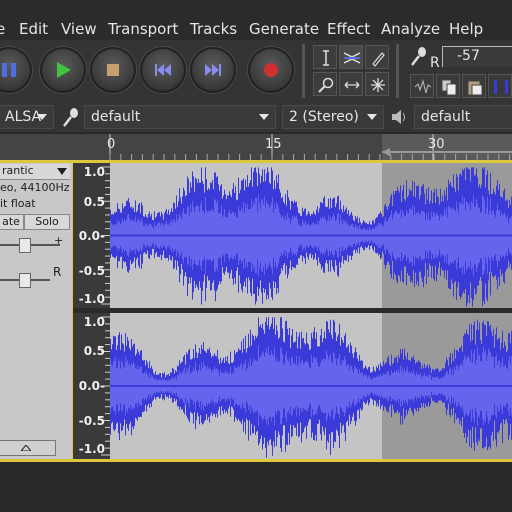  I want to click on ruler-tick-label: 0, so click(111, 144).